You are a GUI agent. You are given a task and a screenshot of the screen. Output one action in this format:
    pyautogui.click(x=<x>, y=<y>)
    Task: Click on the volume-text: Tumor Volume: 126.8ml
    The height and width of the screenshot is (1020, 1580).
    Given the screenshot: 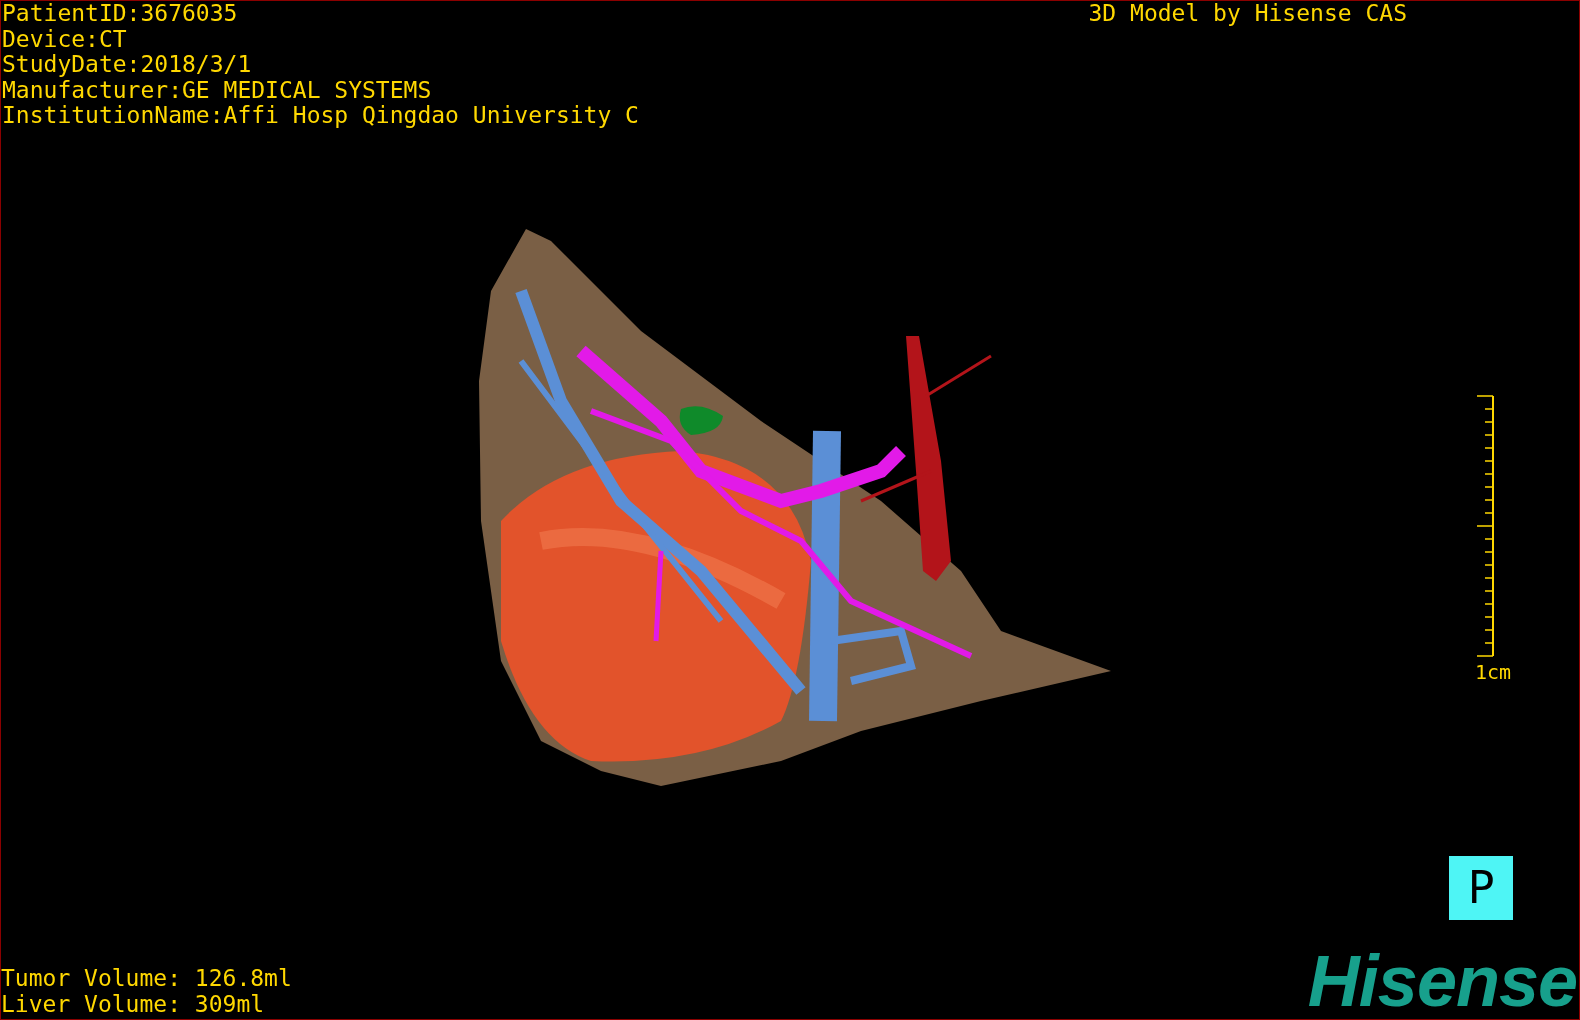 What is the action you would take?
    pyautogui.click(x=146, y=979)
    